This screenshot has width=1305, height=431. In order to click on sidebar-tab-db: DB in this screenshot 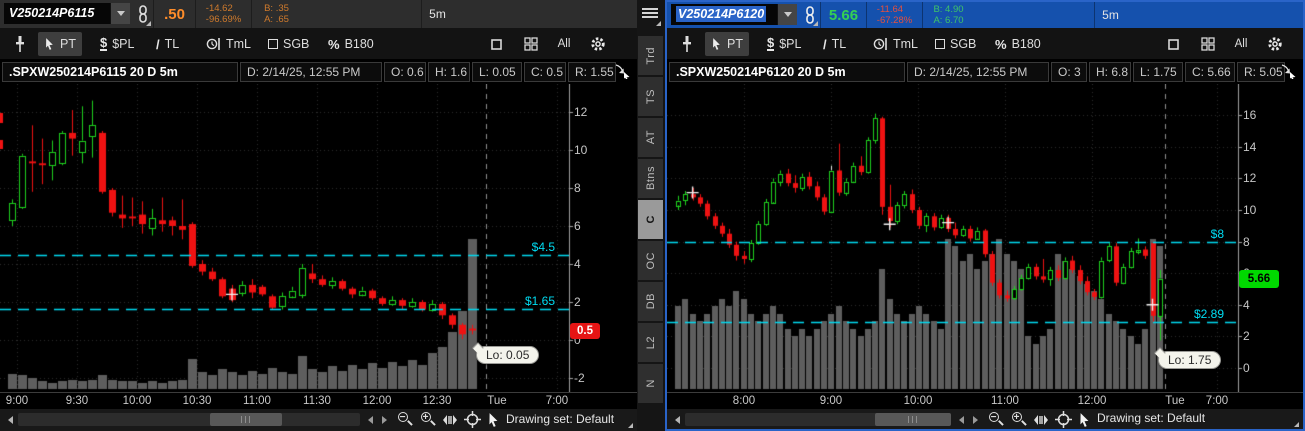, I will do `click(650, 301)`.